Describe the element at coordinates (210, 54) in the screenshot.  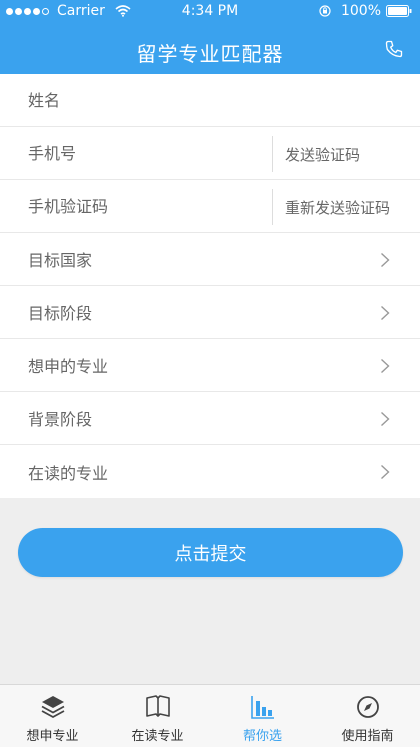
I see `page-title: 留学专业匹配器` at that location.